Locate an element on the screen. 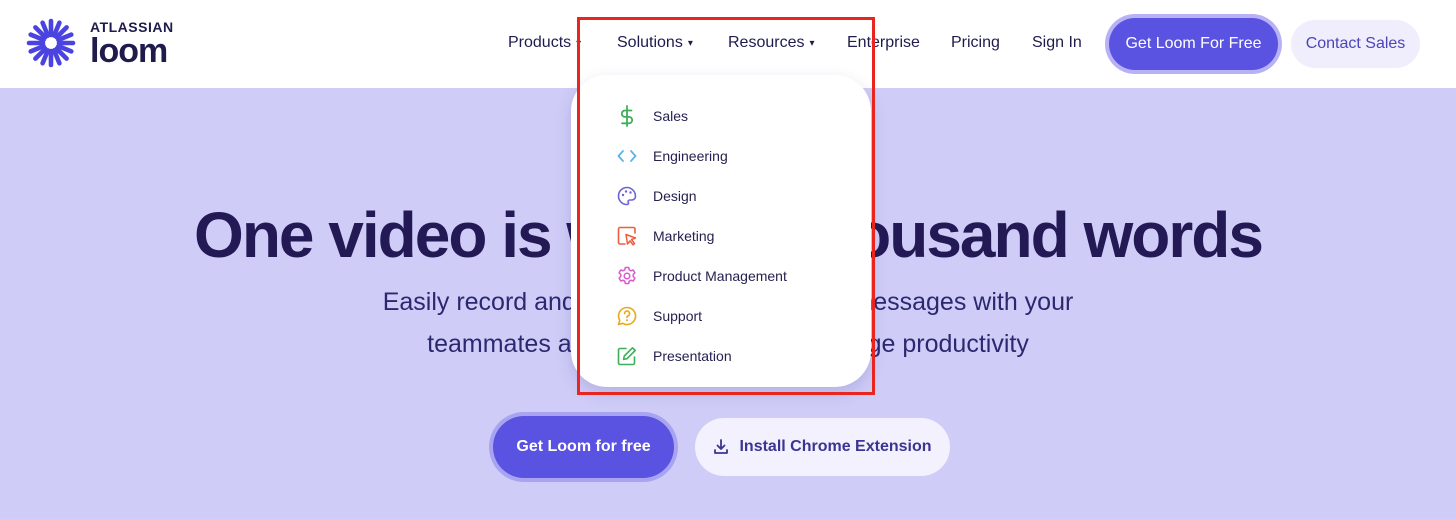 This screenshot has height=519, width=1456. nav-enterprise: Enterprise is located at coordinates (883, 43).